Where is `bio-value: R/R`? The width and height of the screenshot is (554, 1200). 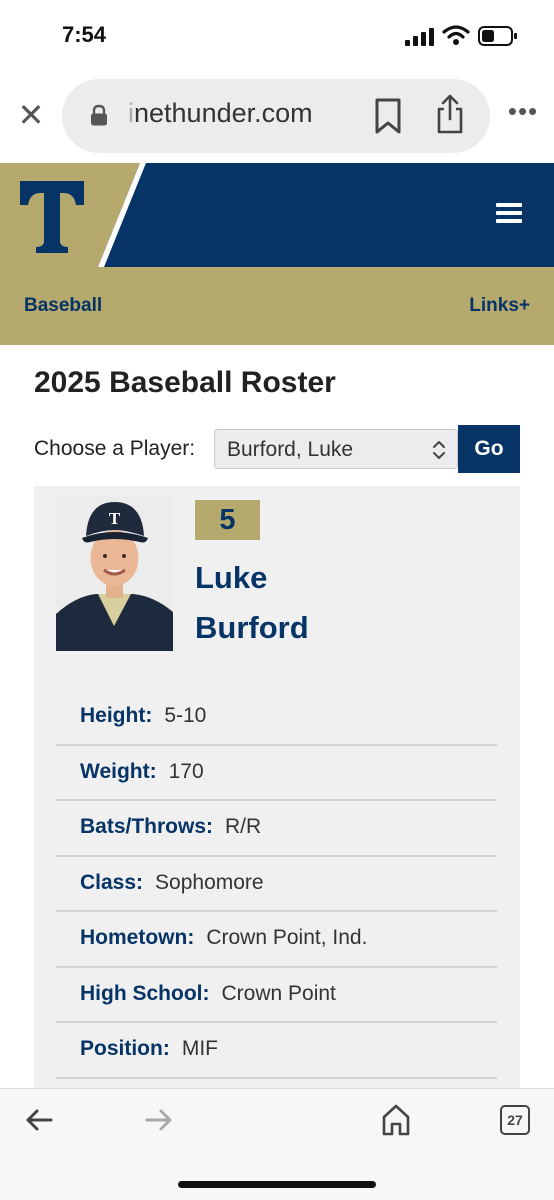 bio-value: R/R is located at coordinates (243, 826).